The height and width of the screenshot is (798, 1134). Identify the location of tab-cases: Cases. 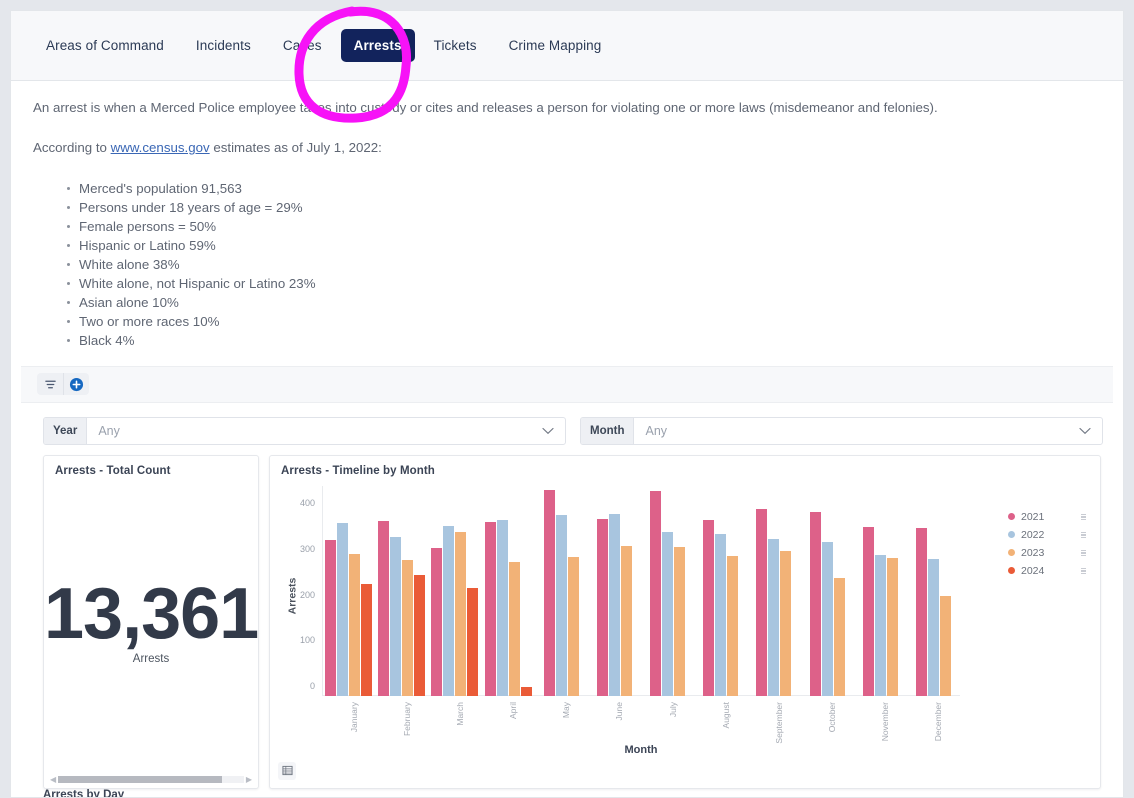
(302, 45).